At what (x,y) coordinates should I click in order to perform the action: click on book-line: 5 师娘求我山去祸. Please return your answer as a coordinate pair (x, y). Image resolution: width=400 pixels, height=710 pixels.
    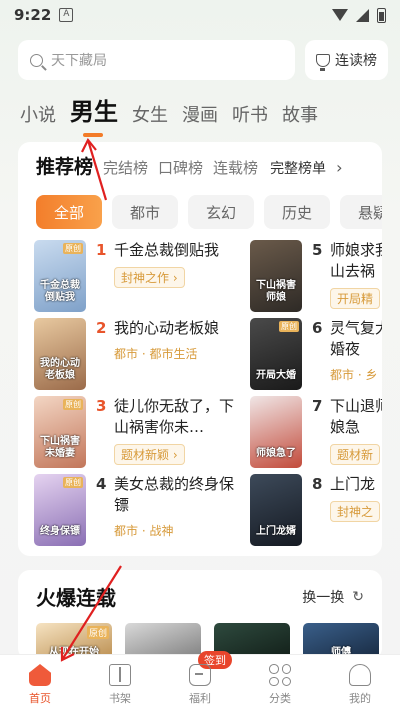
    Looking at the image, I should click on (347, 261).